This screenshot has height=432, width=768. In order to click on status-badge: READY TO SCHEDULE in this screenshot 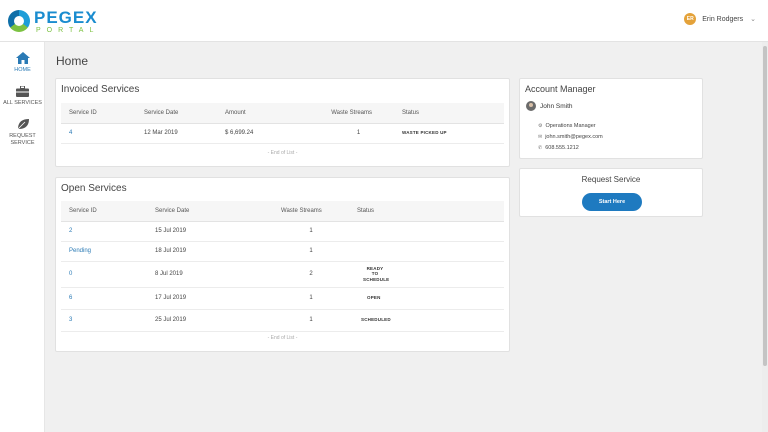, I will do `click(426, 274)`.